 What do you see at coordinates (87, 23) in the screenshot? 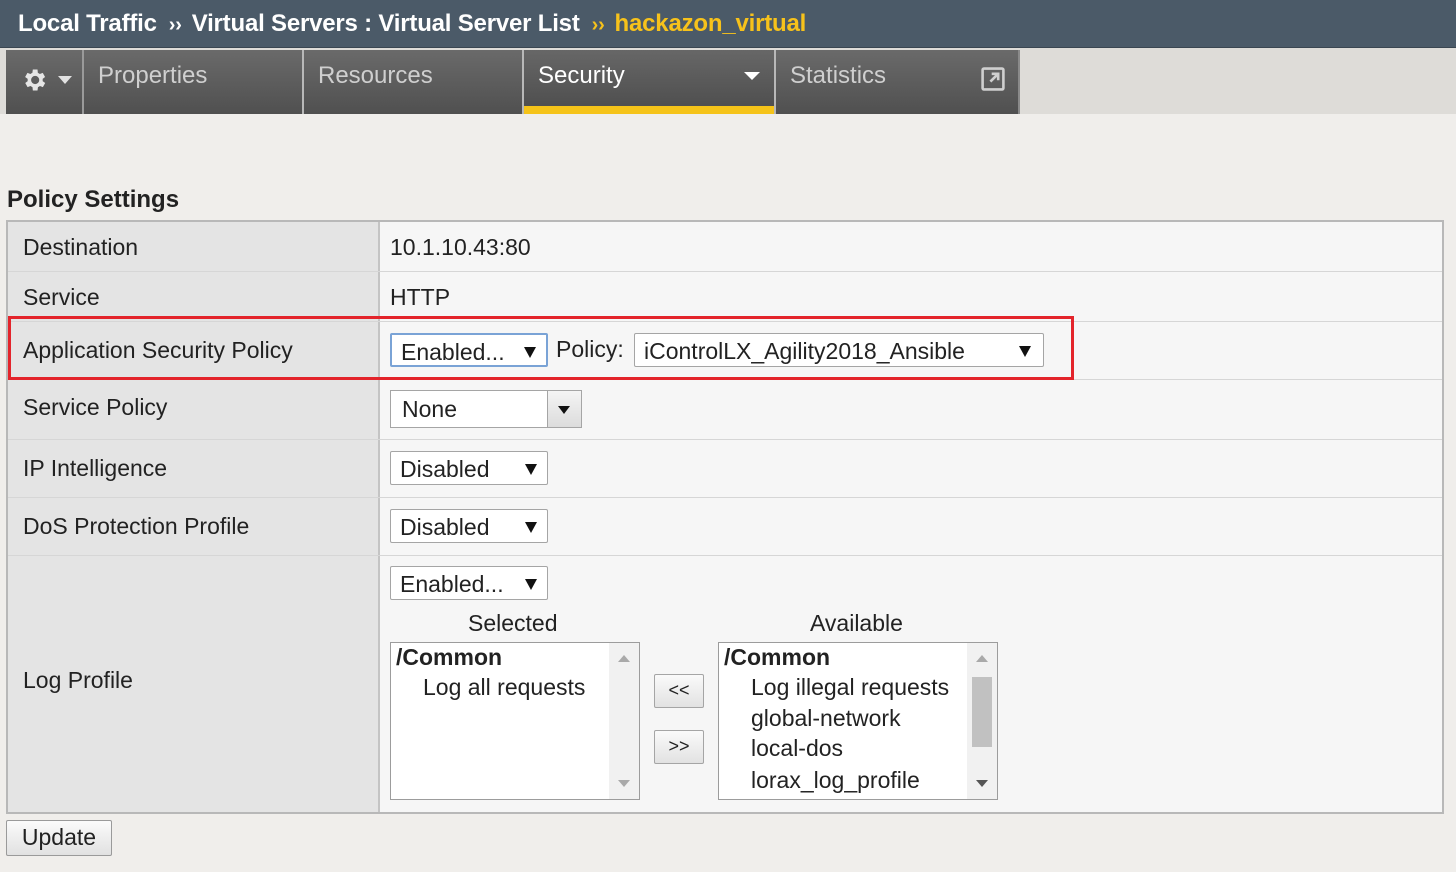
I see `breadcrumb-local-traffic: Local Traffic` at bounding box center [87, 23].